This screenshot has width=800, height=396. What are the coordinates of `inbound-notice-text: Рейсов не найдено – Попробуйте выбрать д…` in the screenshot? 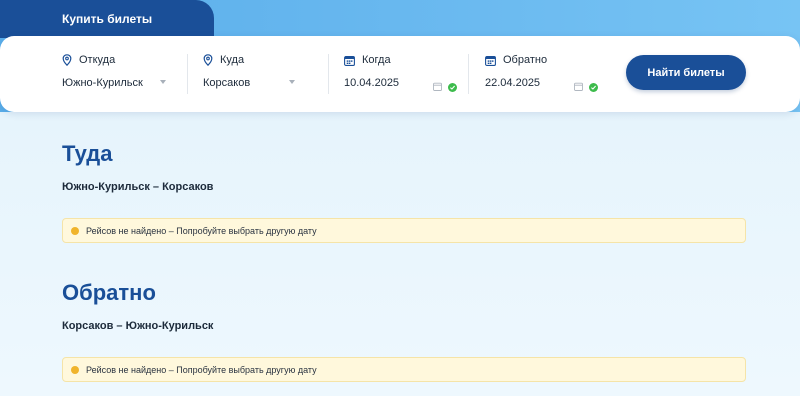 It's located at (201, 369).